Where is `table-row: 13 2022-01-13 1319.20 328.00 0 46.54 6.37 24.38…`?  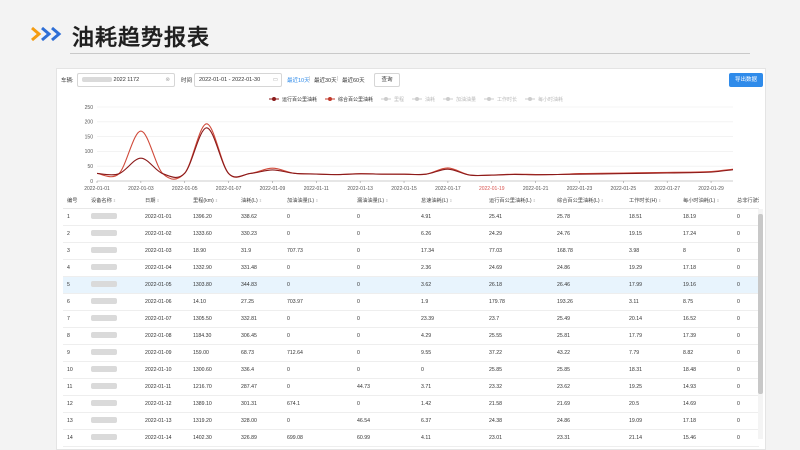 table-row: 13 2022-01-13 1319.20 328.00 0 46.54 6.37 24.38… is located at coordinates (411, 421).